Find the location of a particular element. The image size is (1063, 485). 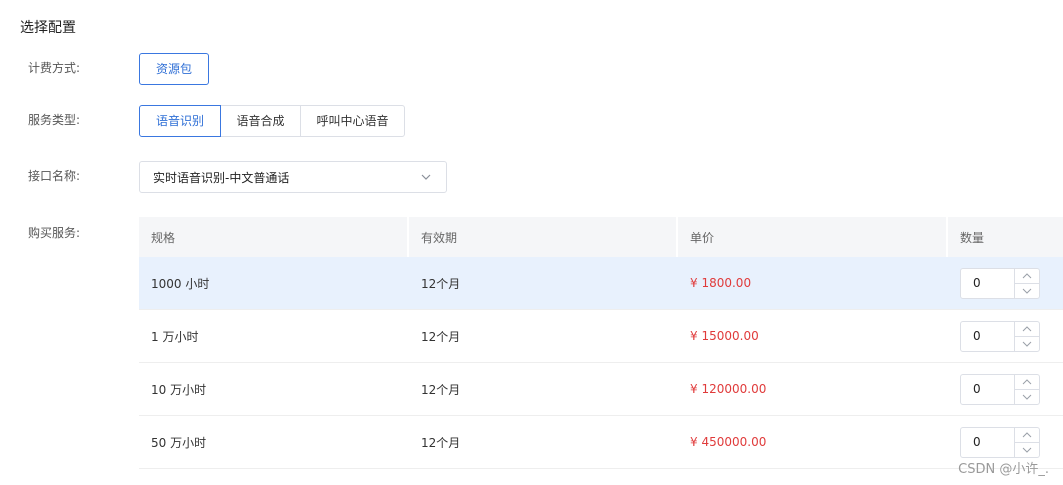

table-row: 10 万小时 12个月 ¥ 120000.00 0 is located at coordinates (601, 389).